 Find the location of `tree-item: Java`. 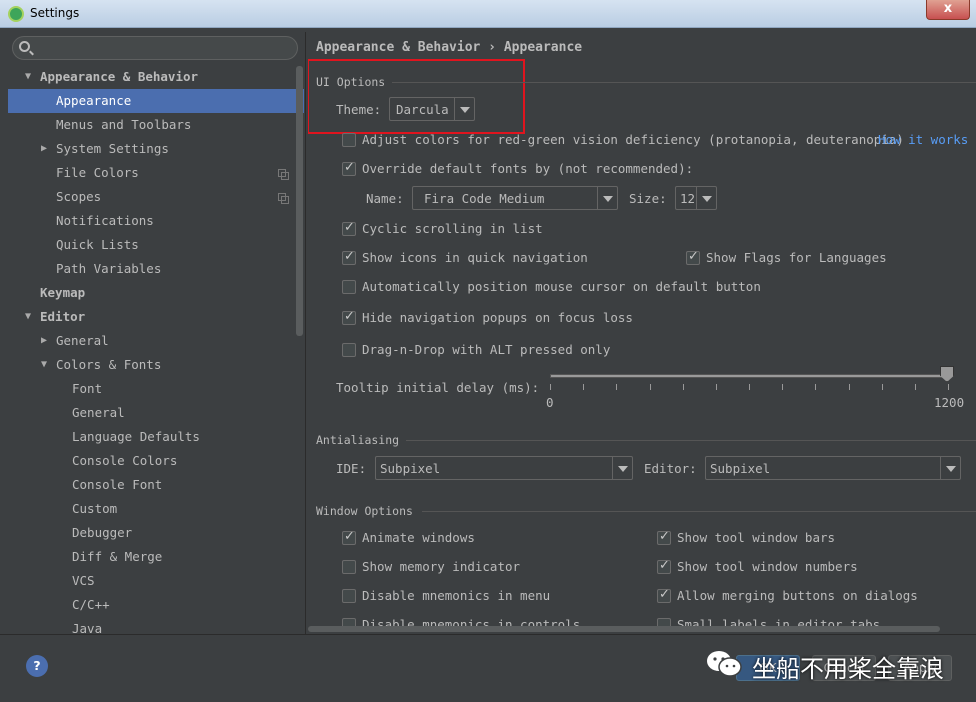

tree-item: Java is located at coordinates (156, 625).